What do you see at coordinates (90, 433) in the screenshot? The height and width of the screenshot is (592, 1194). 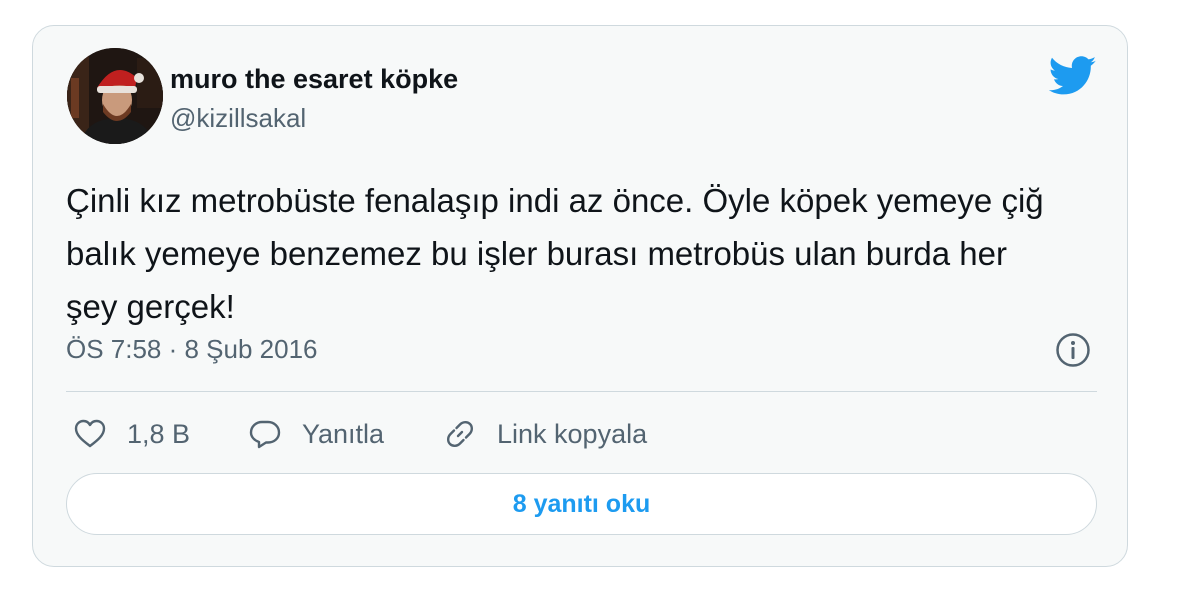 I see `heart-icon` at bounding box center [90, 433].